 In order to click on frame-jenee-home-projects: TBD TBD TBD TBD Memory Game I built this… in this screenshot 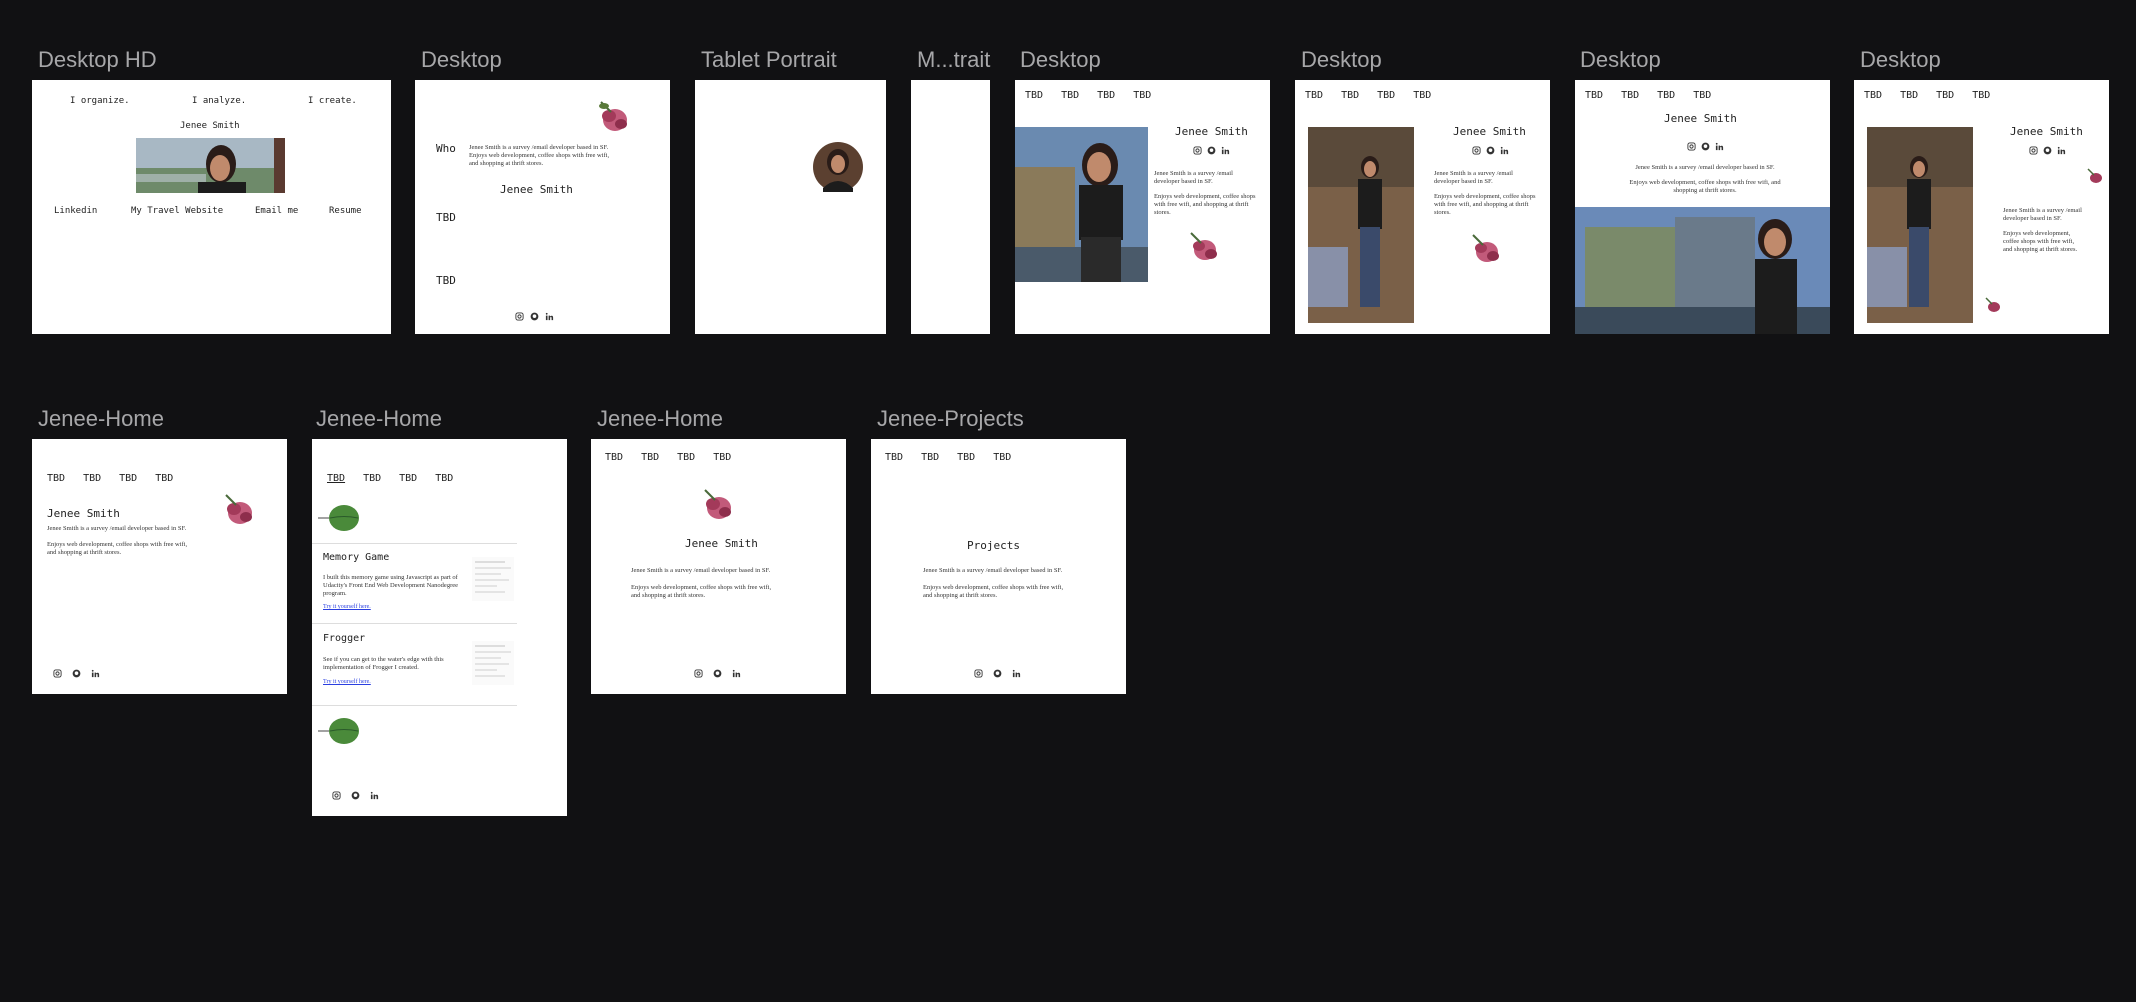, I will do `click(439, 627)`.